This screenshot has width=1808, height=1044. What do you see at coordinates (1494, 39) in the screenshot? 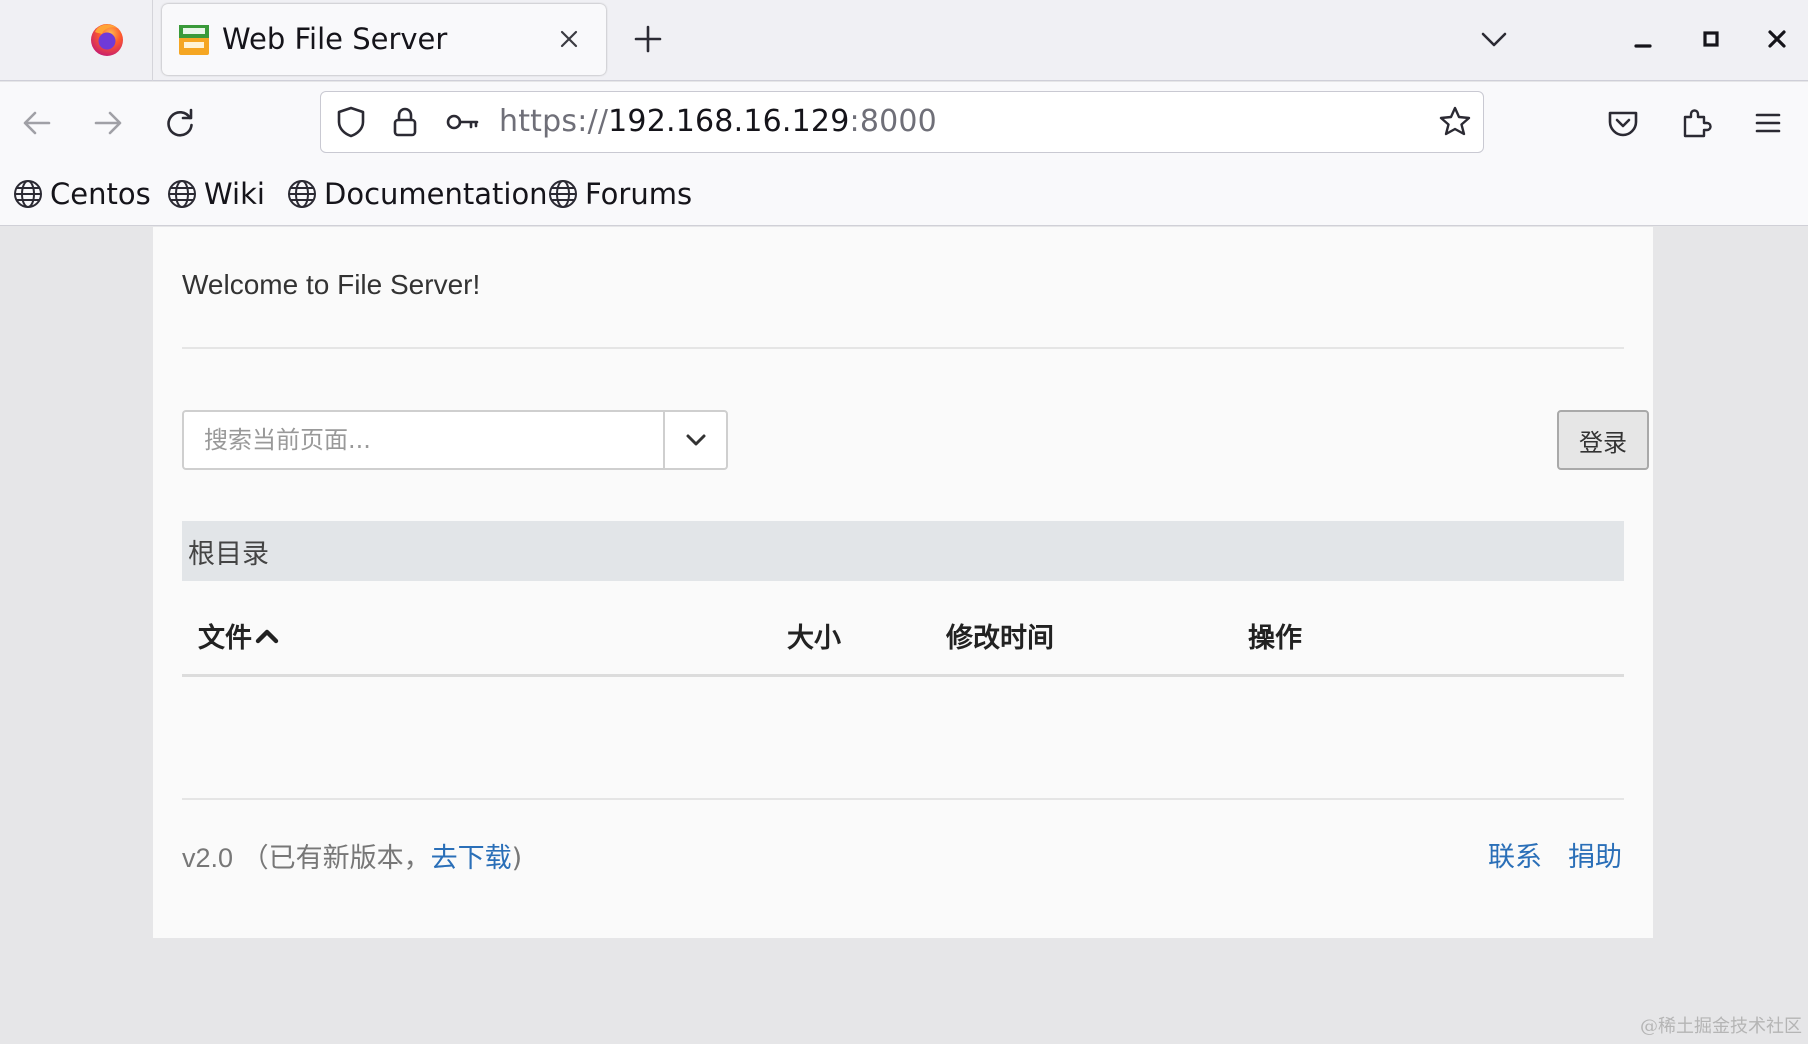
I see `list-all-tabs-chevron-icon` at bounding box center [1494, 39].